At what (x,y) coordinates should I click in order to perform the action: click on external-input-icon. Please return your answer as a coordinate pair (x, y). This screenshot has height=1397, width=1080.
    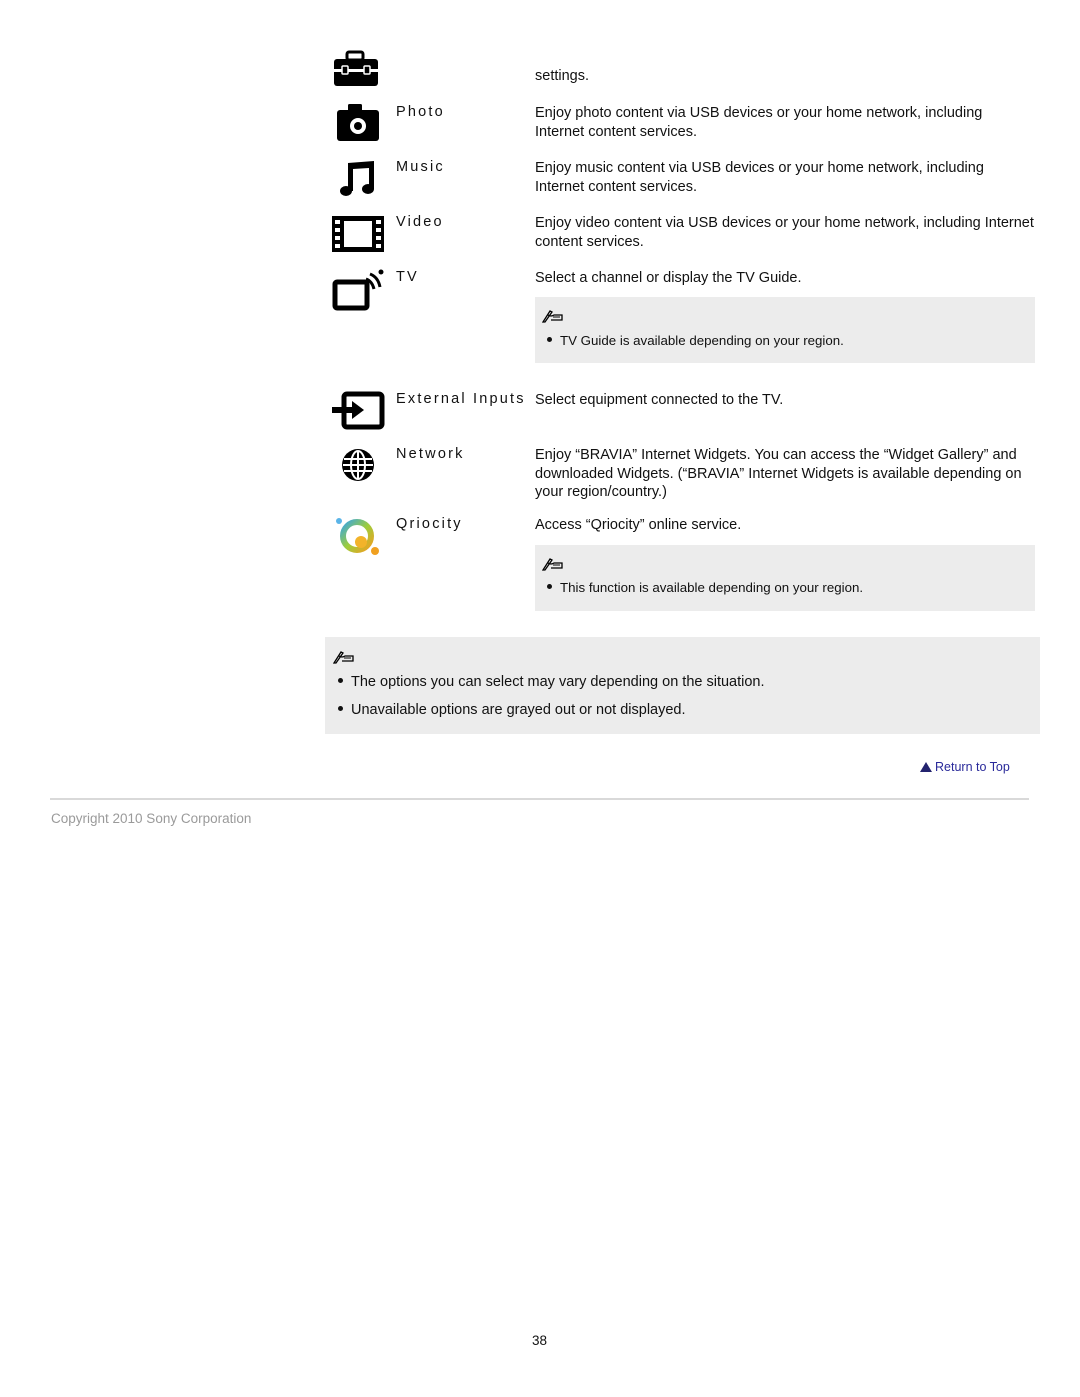
    Looking at the image, I should click on (358, 413).